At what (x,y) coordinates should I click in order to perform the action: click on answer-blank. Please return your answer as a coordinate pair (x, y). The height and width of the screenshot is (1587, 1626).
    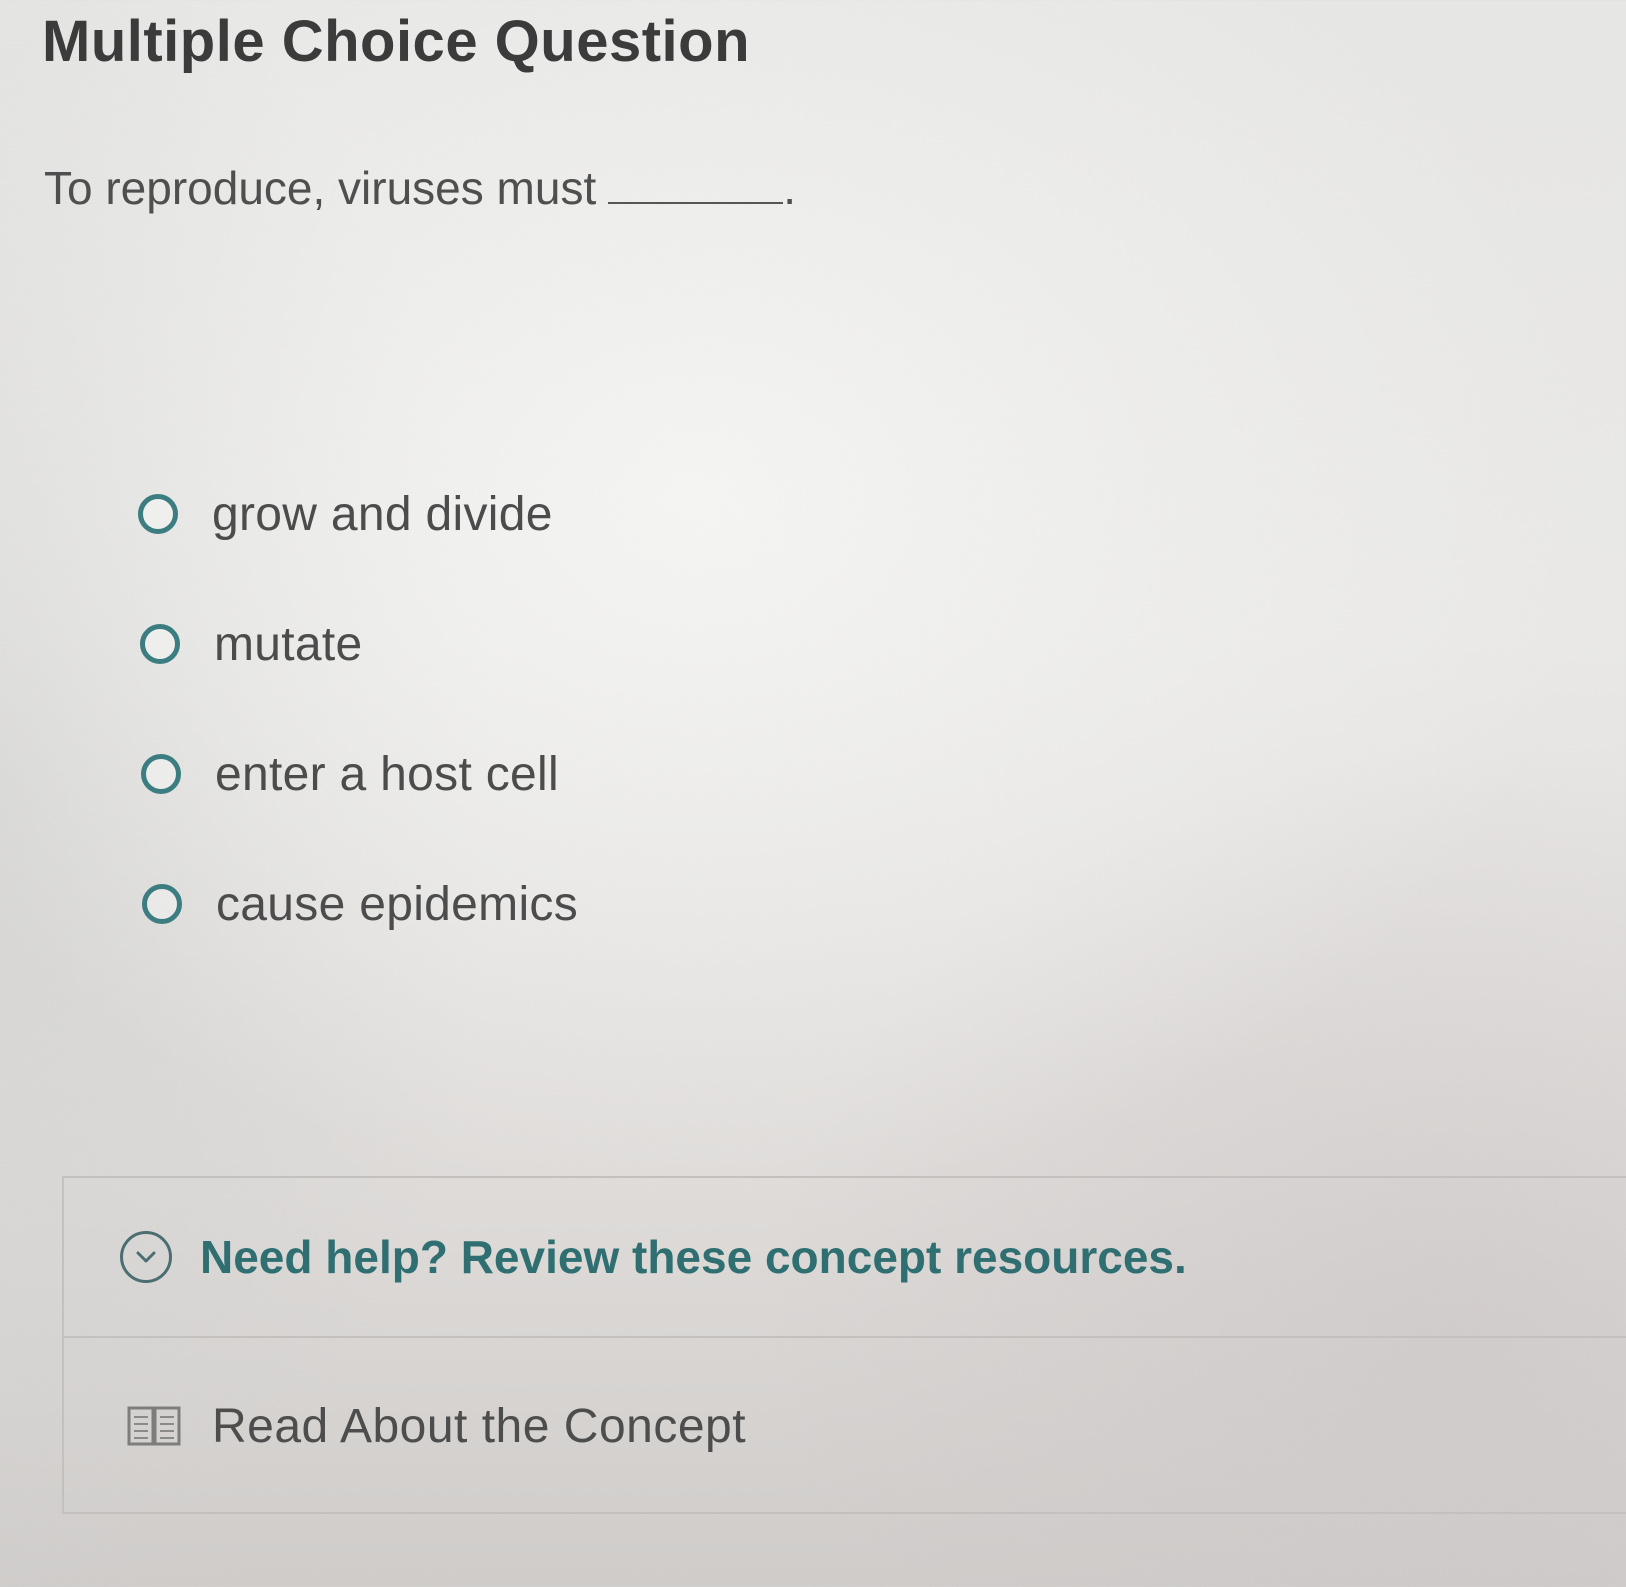
    Looking at the image, I should click on (696, 181).